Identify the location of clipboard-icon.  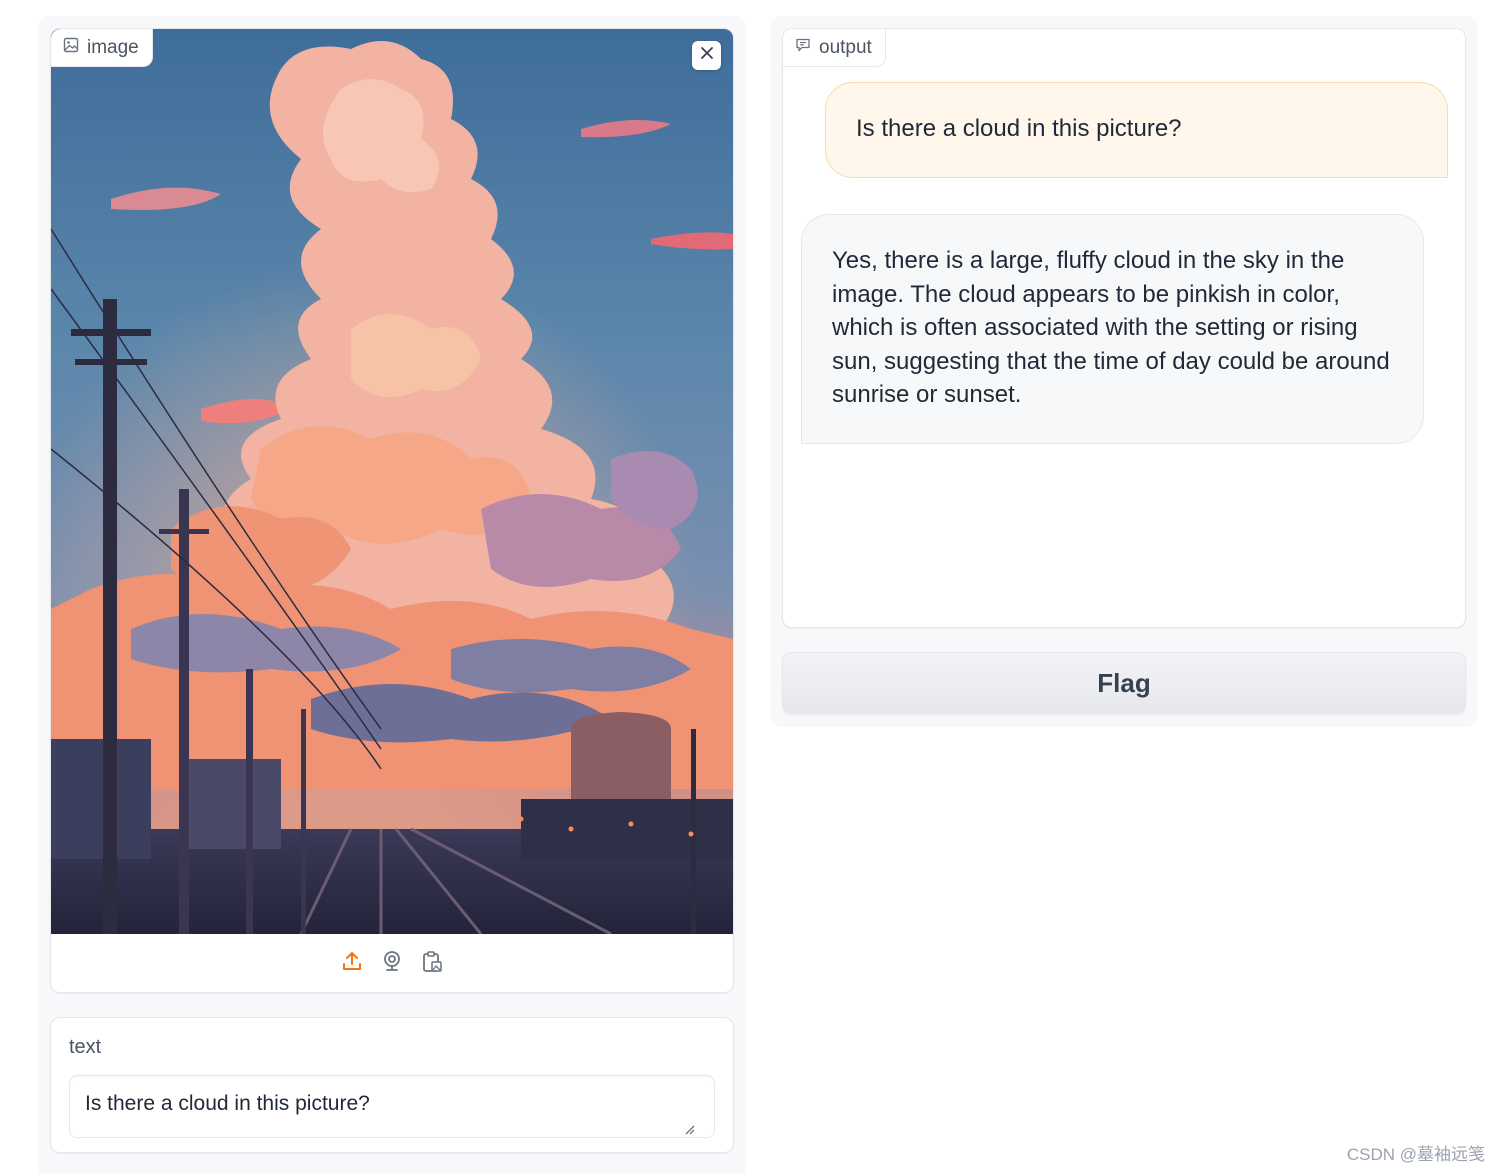
(432, 963).